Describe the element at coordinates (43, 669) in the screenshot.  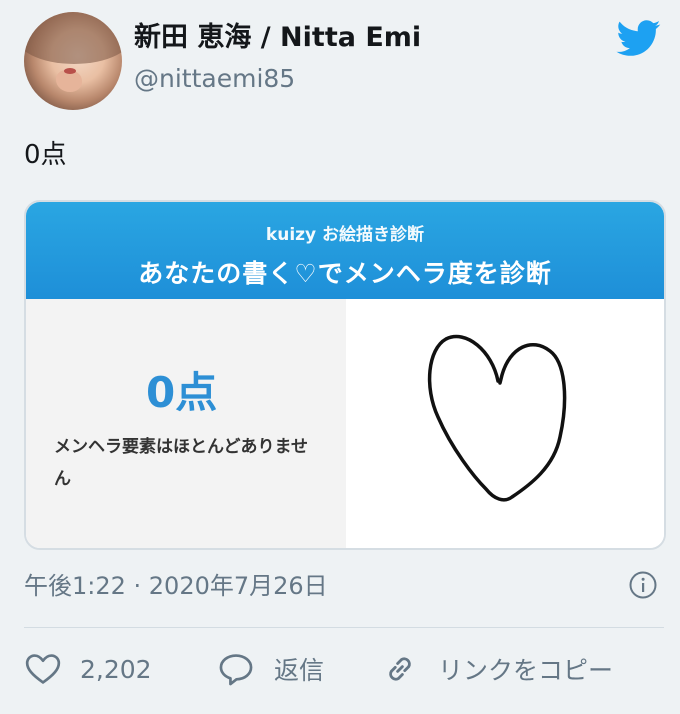
I see `heart-icon` at that location.